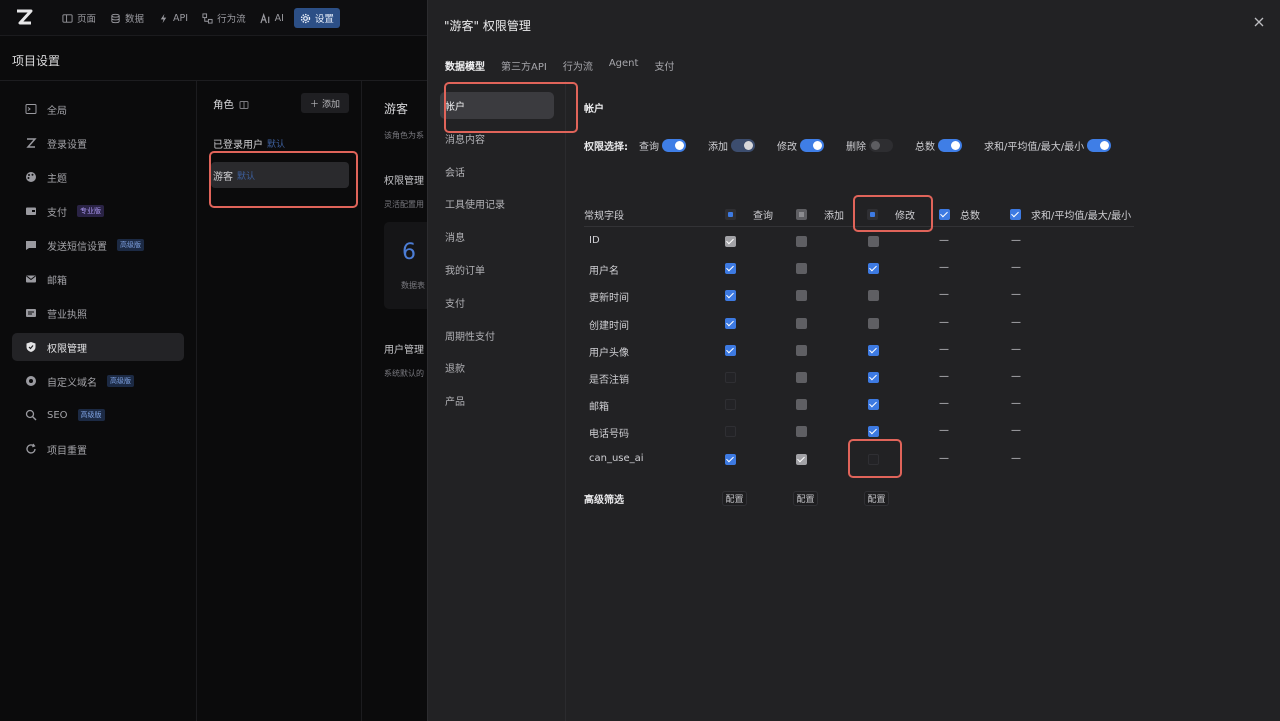  Describe the element at coordinates (31, 279) in the screenshot. I see `mail-icon` at that location.